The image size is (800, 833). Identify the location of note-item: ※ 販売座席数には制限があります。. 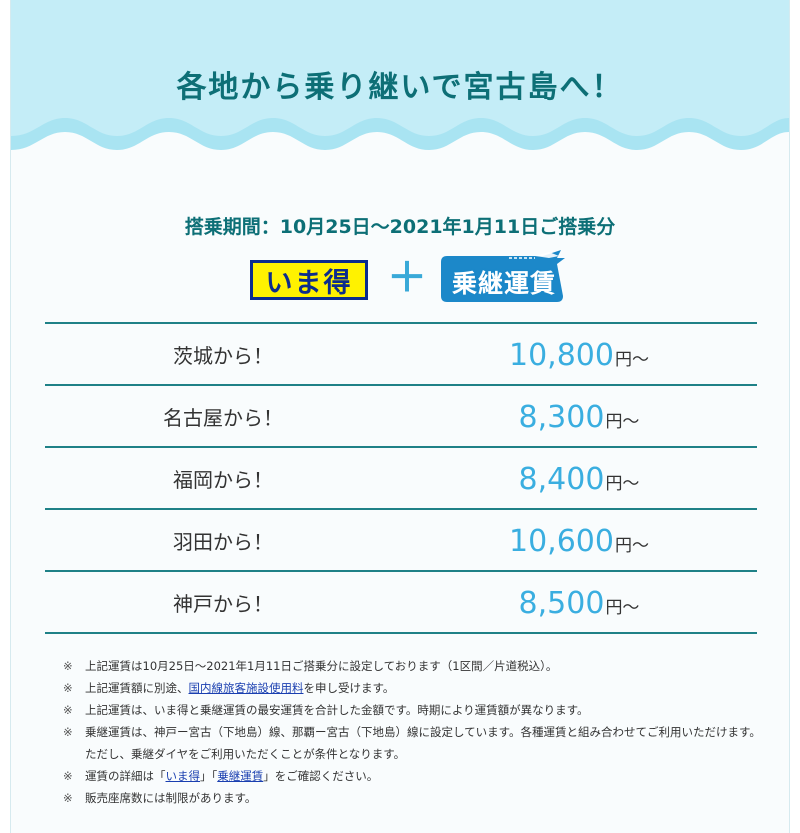
(413, 798).